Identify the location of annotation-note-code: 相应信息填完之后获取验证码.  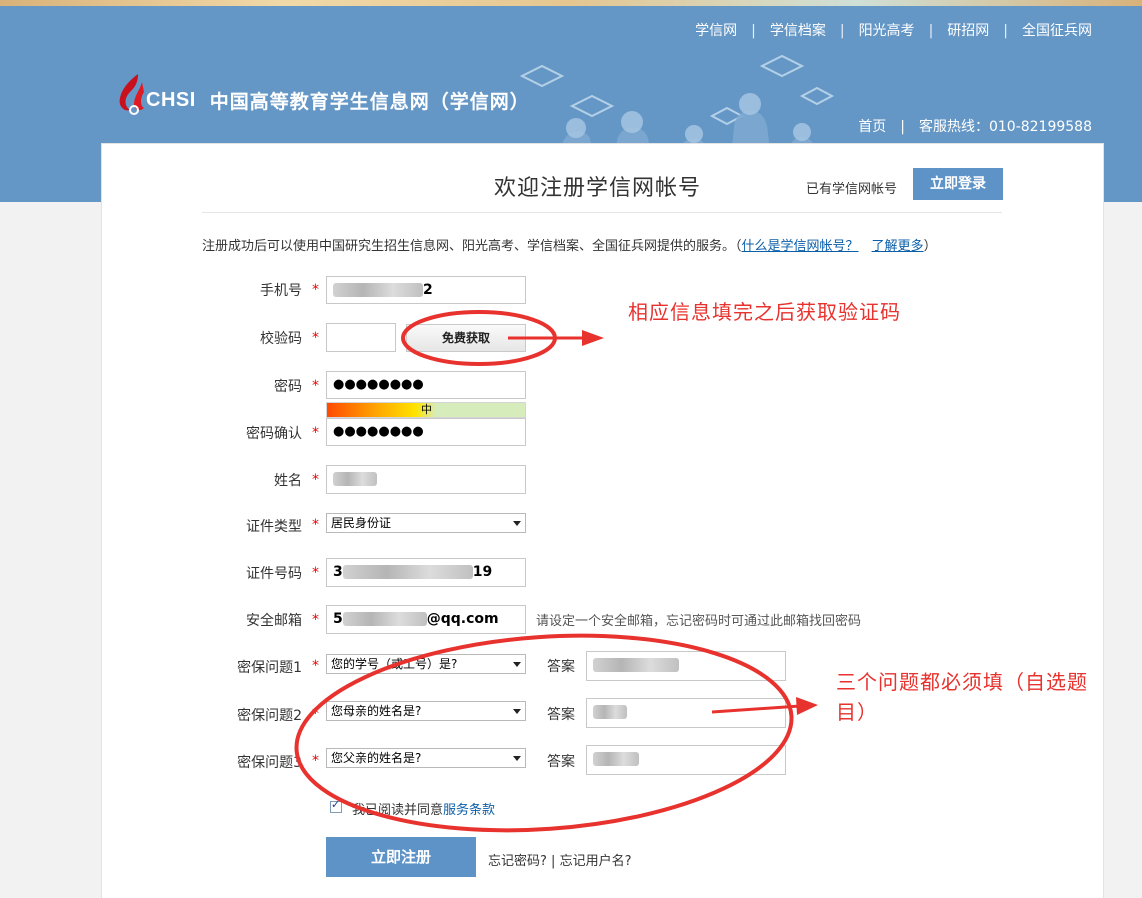
(764, 312).